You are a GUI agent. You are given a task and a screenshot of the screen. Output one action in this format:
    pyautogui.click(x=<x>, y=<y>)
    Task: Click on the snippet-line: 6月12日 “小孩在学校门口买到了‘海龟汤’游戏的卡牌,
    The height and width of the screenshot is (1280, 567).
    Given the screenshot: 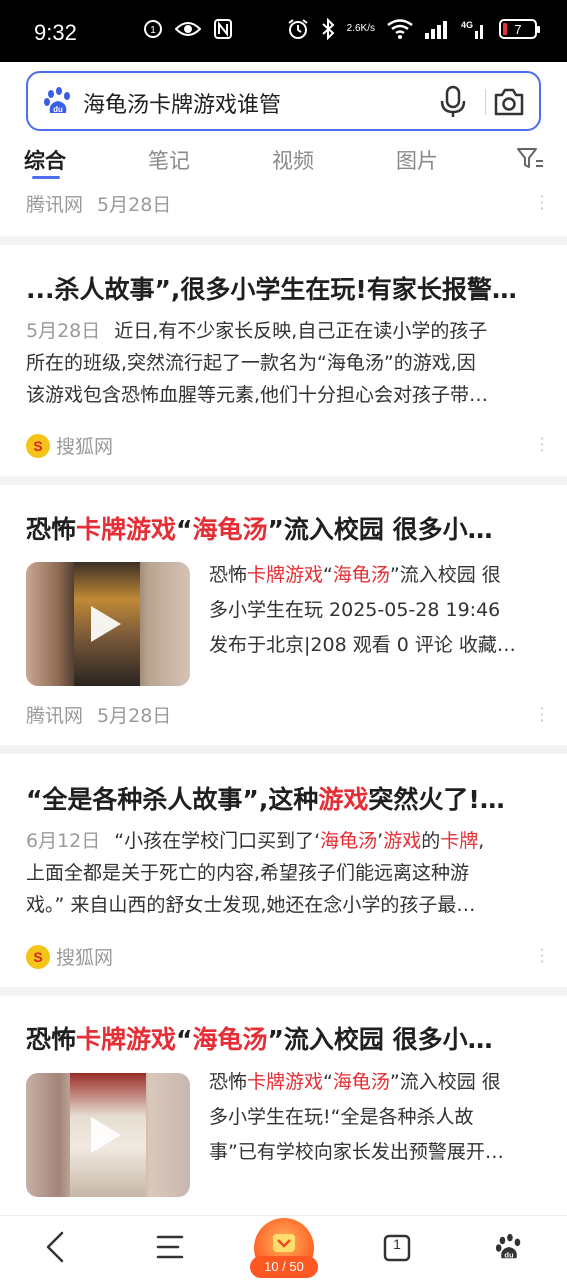 What is the action you would take?
    pyautogui.click(x=283, y=841)
    